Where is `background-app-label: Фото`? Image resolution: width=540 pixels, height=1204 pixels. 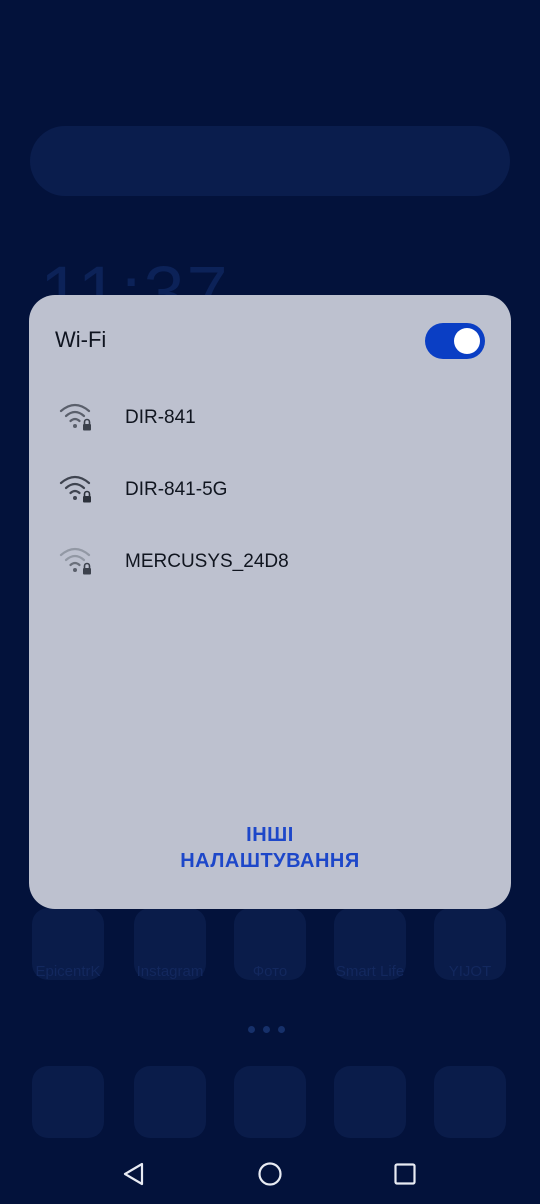 background-app-label: Фото is located at coordinates (270, 971).